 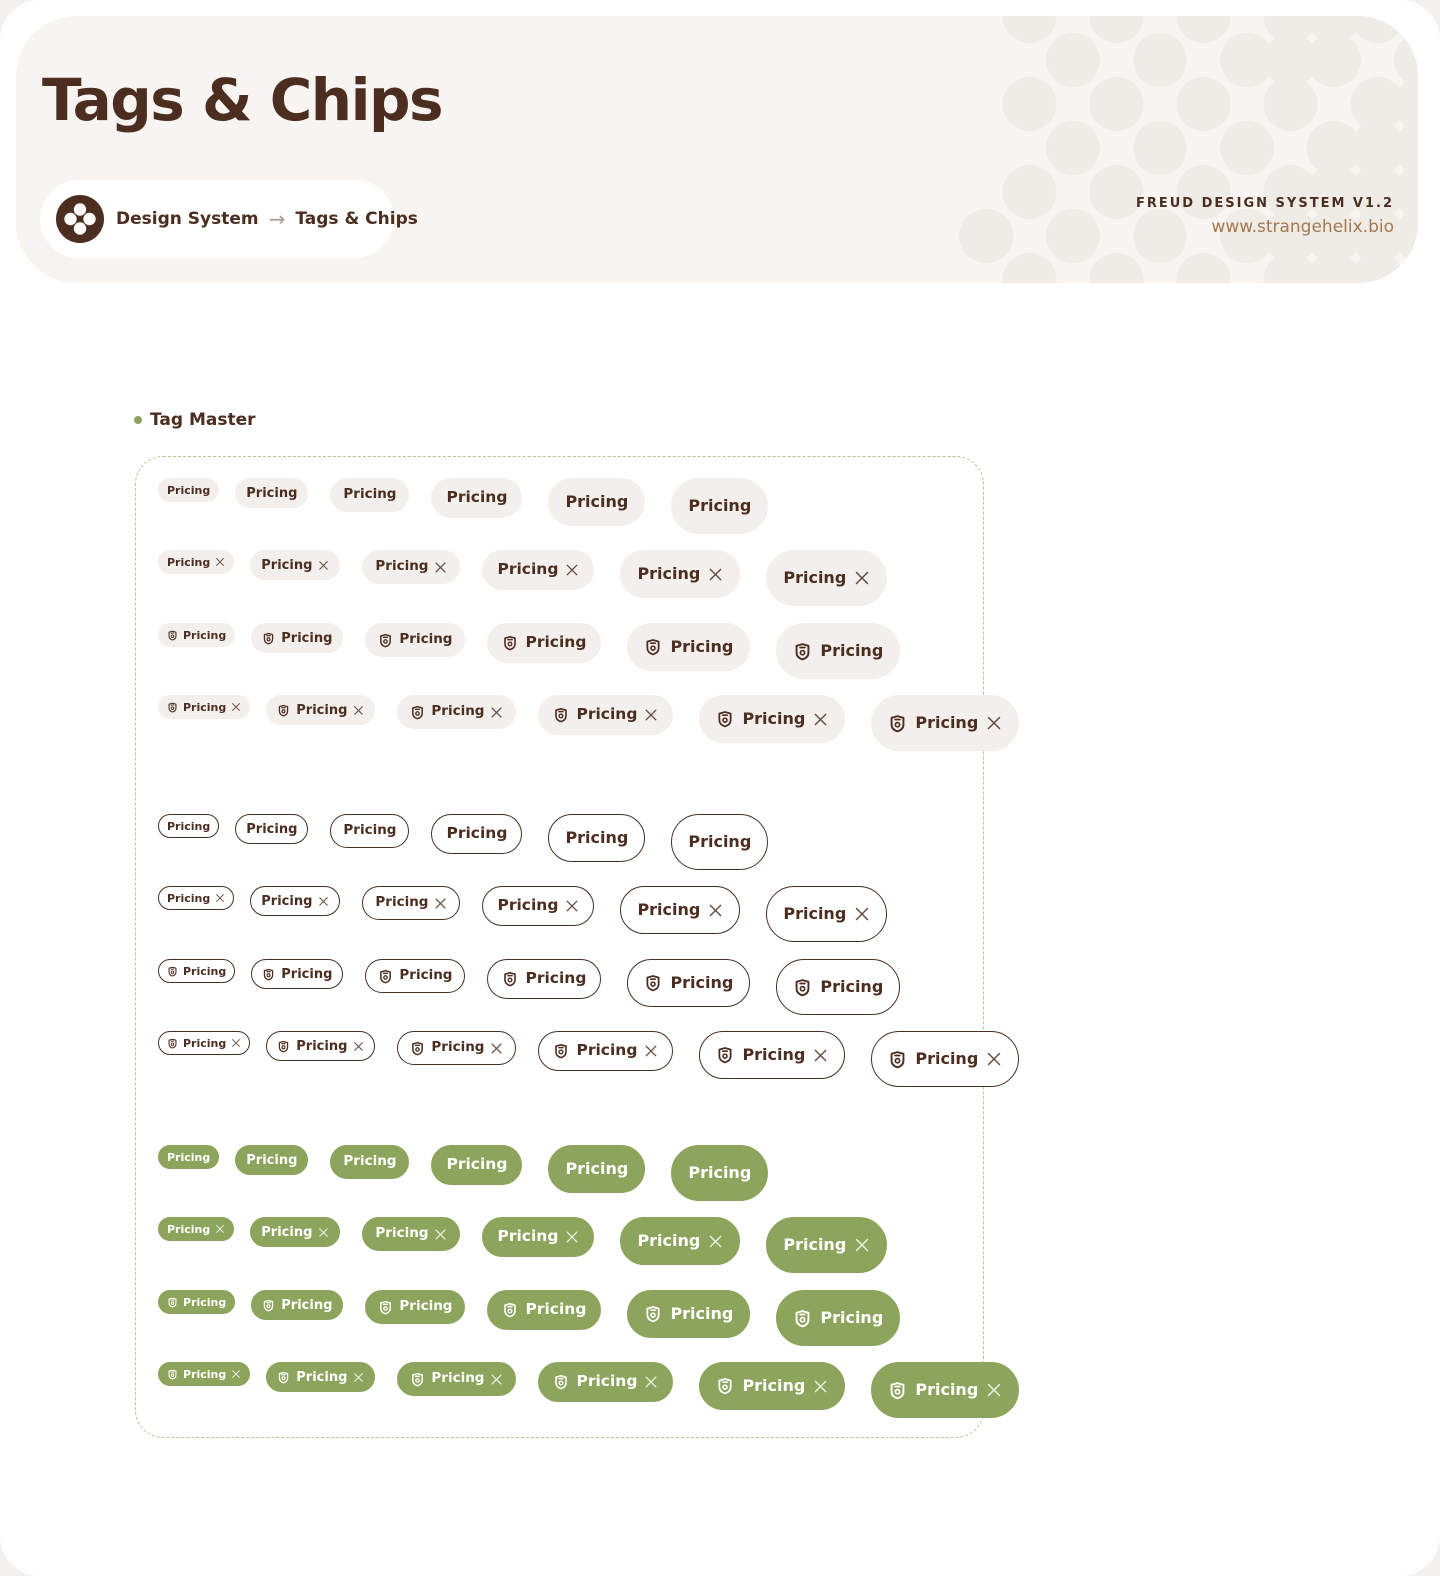 What do you see at coordinates (187, 219) in the screenshot?
I see `breadcrumb-root-link: Design System` at bounding box center [187, 219].